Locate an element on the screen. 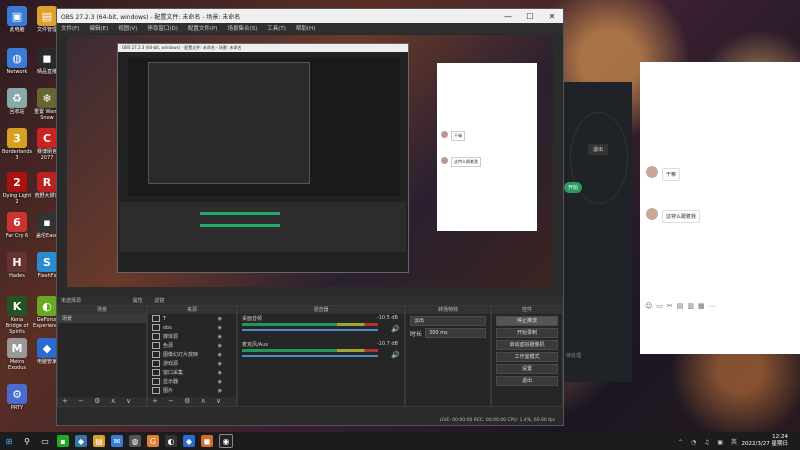 The width and height of the screenshot is (800, 450). desktop-icon-recycle: ♻ 回收站 is located at coordinates (17, 101).